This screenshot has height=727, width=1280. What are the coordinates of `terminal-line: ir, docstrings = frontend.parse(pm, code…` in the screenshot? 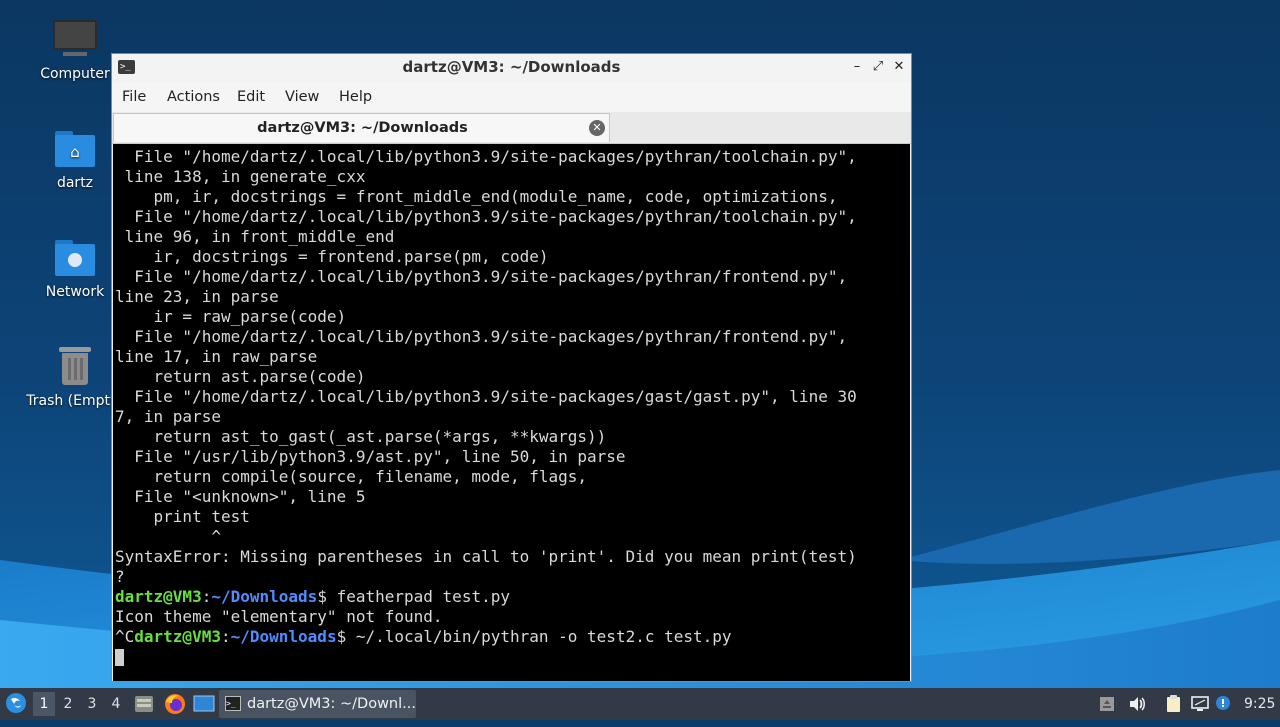 It's located at (332, 256).